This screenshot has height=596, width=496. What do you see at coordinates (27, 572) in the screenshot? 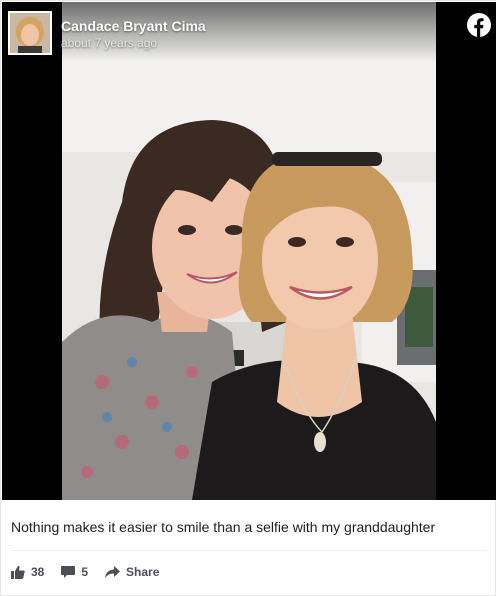
I see `like-button: 38` at bounding box center [27, 572].